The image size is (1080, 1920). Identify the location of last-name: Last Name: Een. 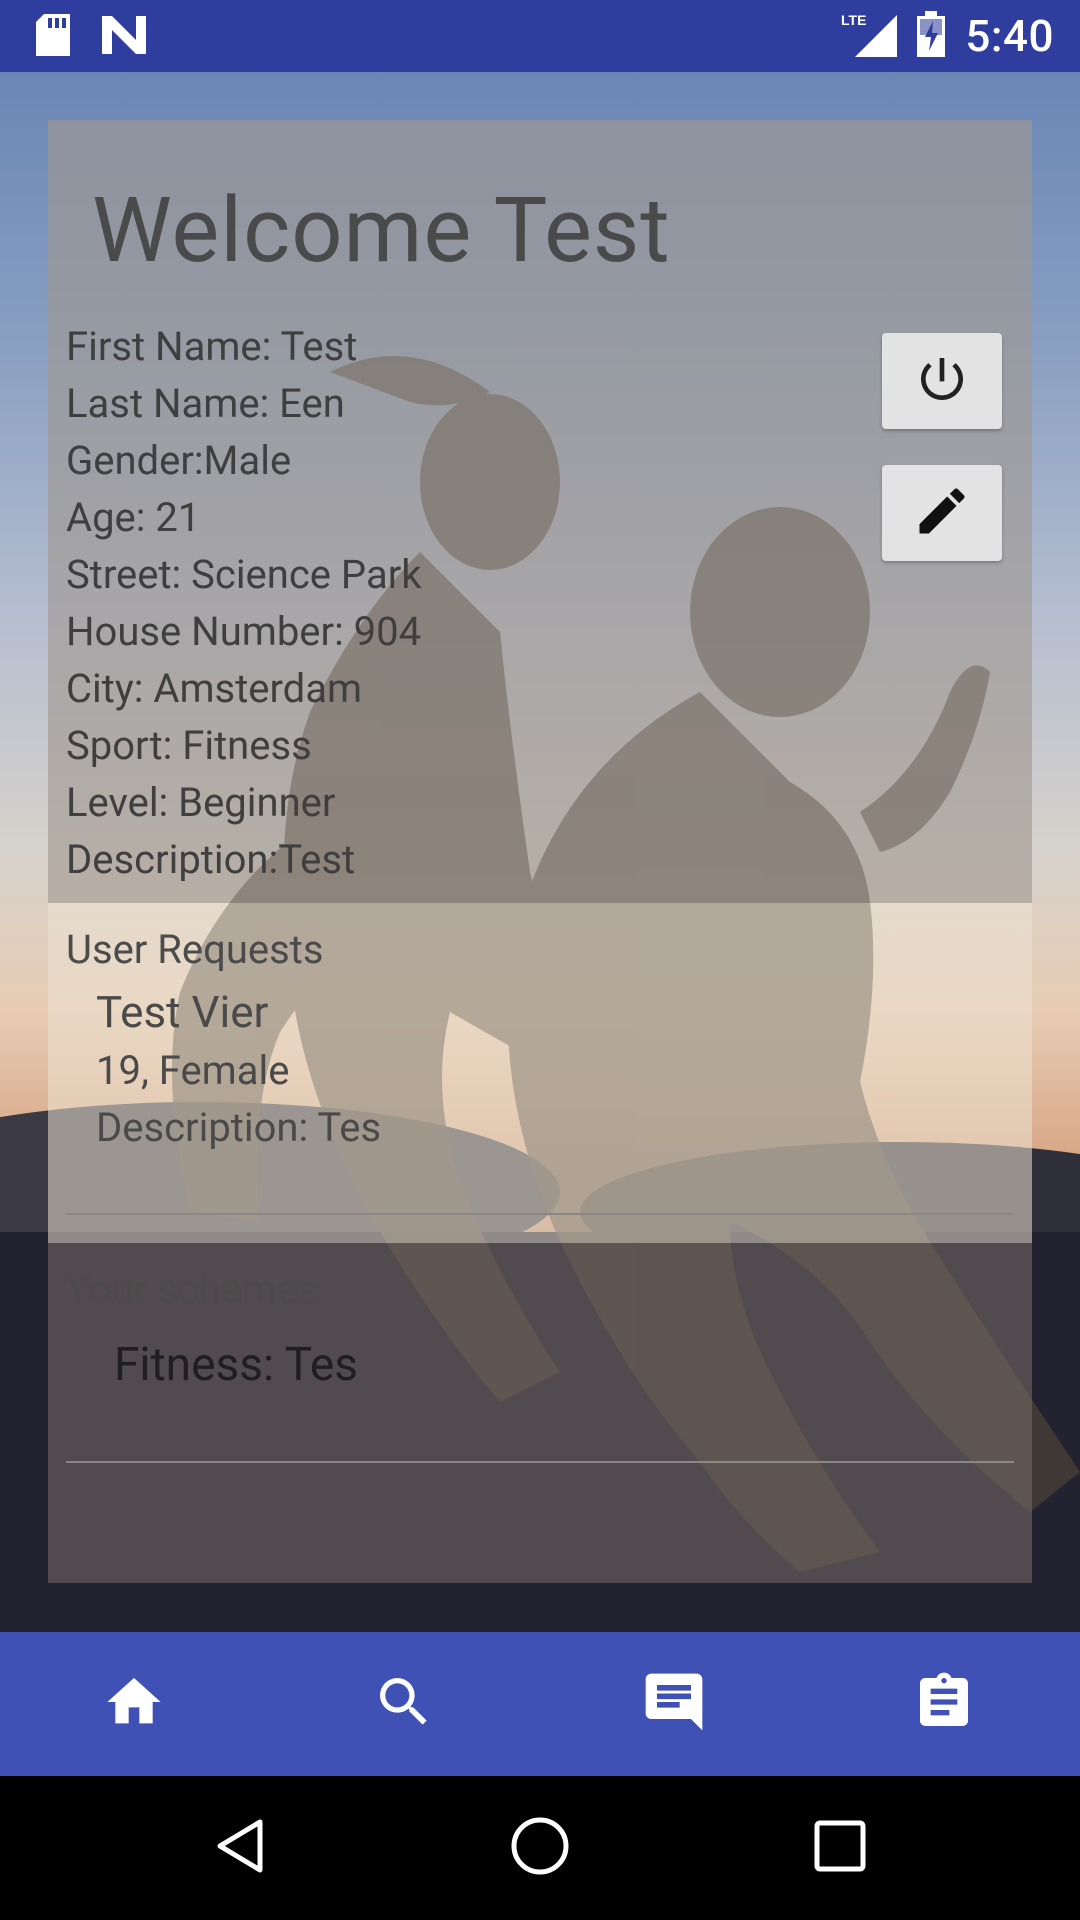
(205, 403).